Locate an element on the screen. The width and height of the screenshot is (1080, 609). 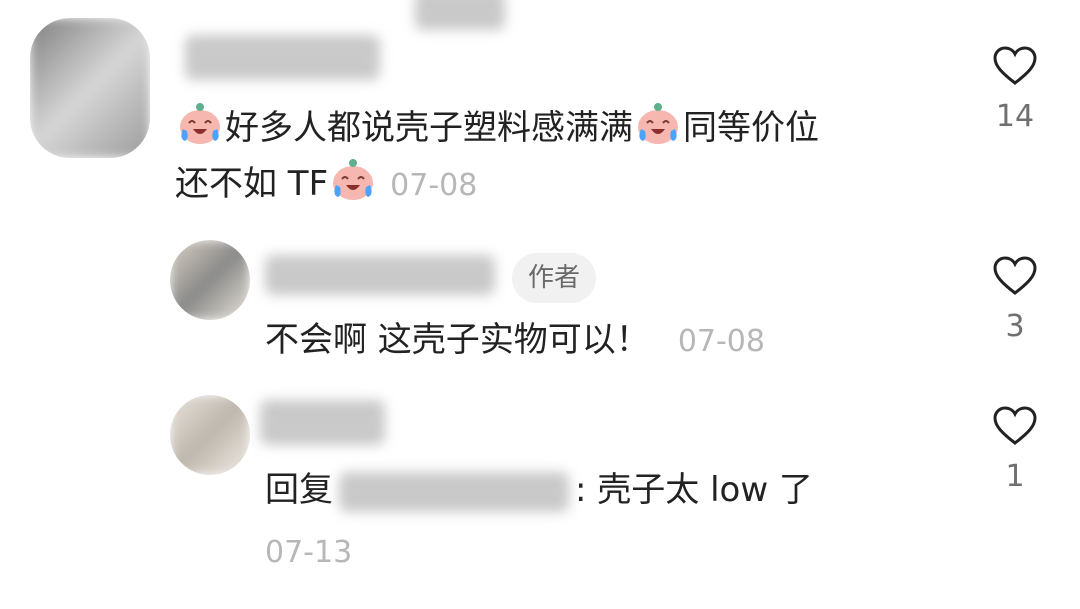
comment-text: 不会啊 这壳子实物可以！ 07-08 is located at coordinates (515, 341).